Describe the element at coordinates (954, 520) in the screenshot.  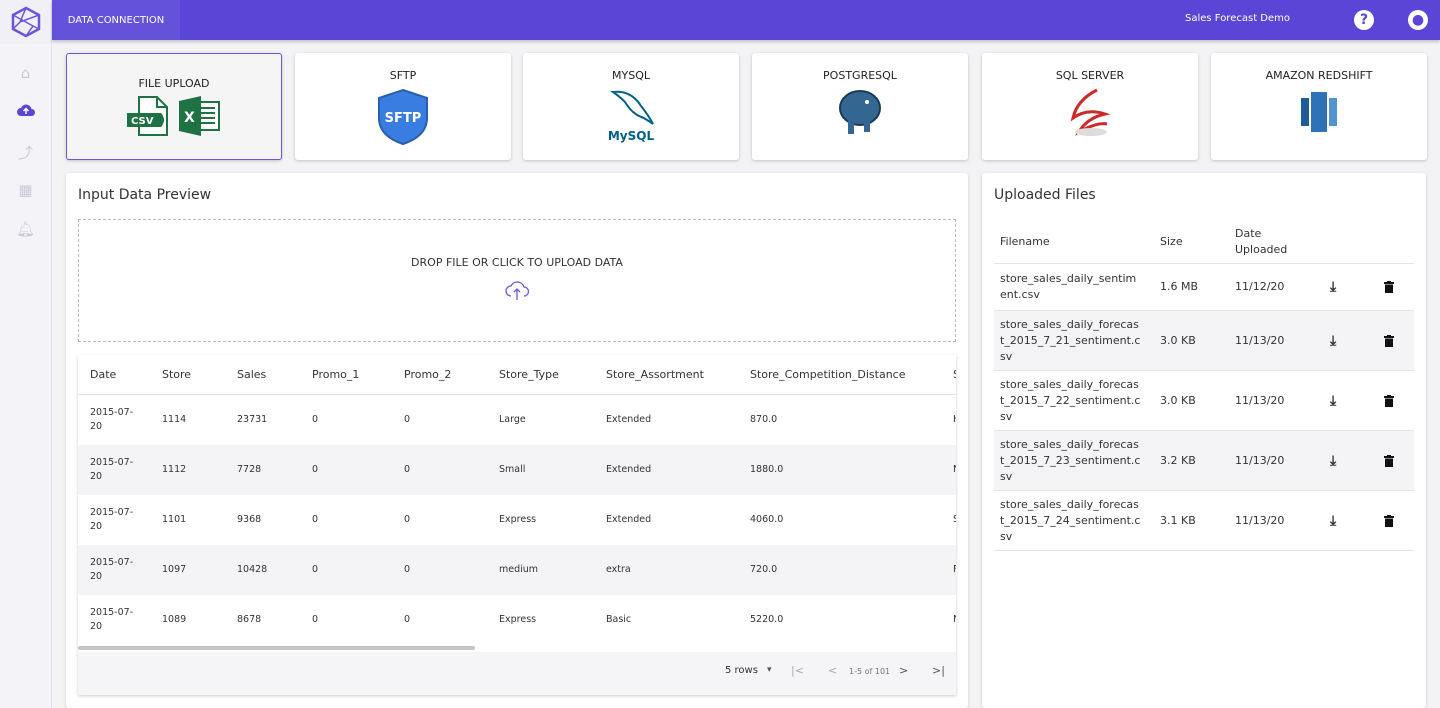
I see `table-cell: S` at that location.